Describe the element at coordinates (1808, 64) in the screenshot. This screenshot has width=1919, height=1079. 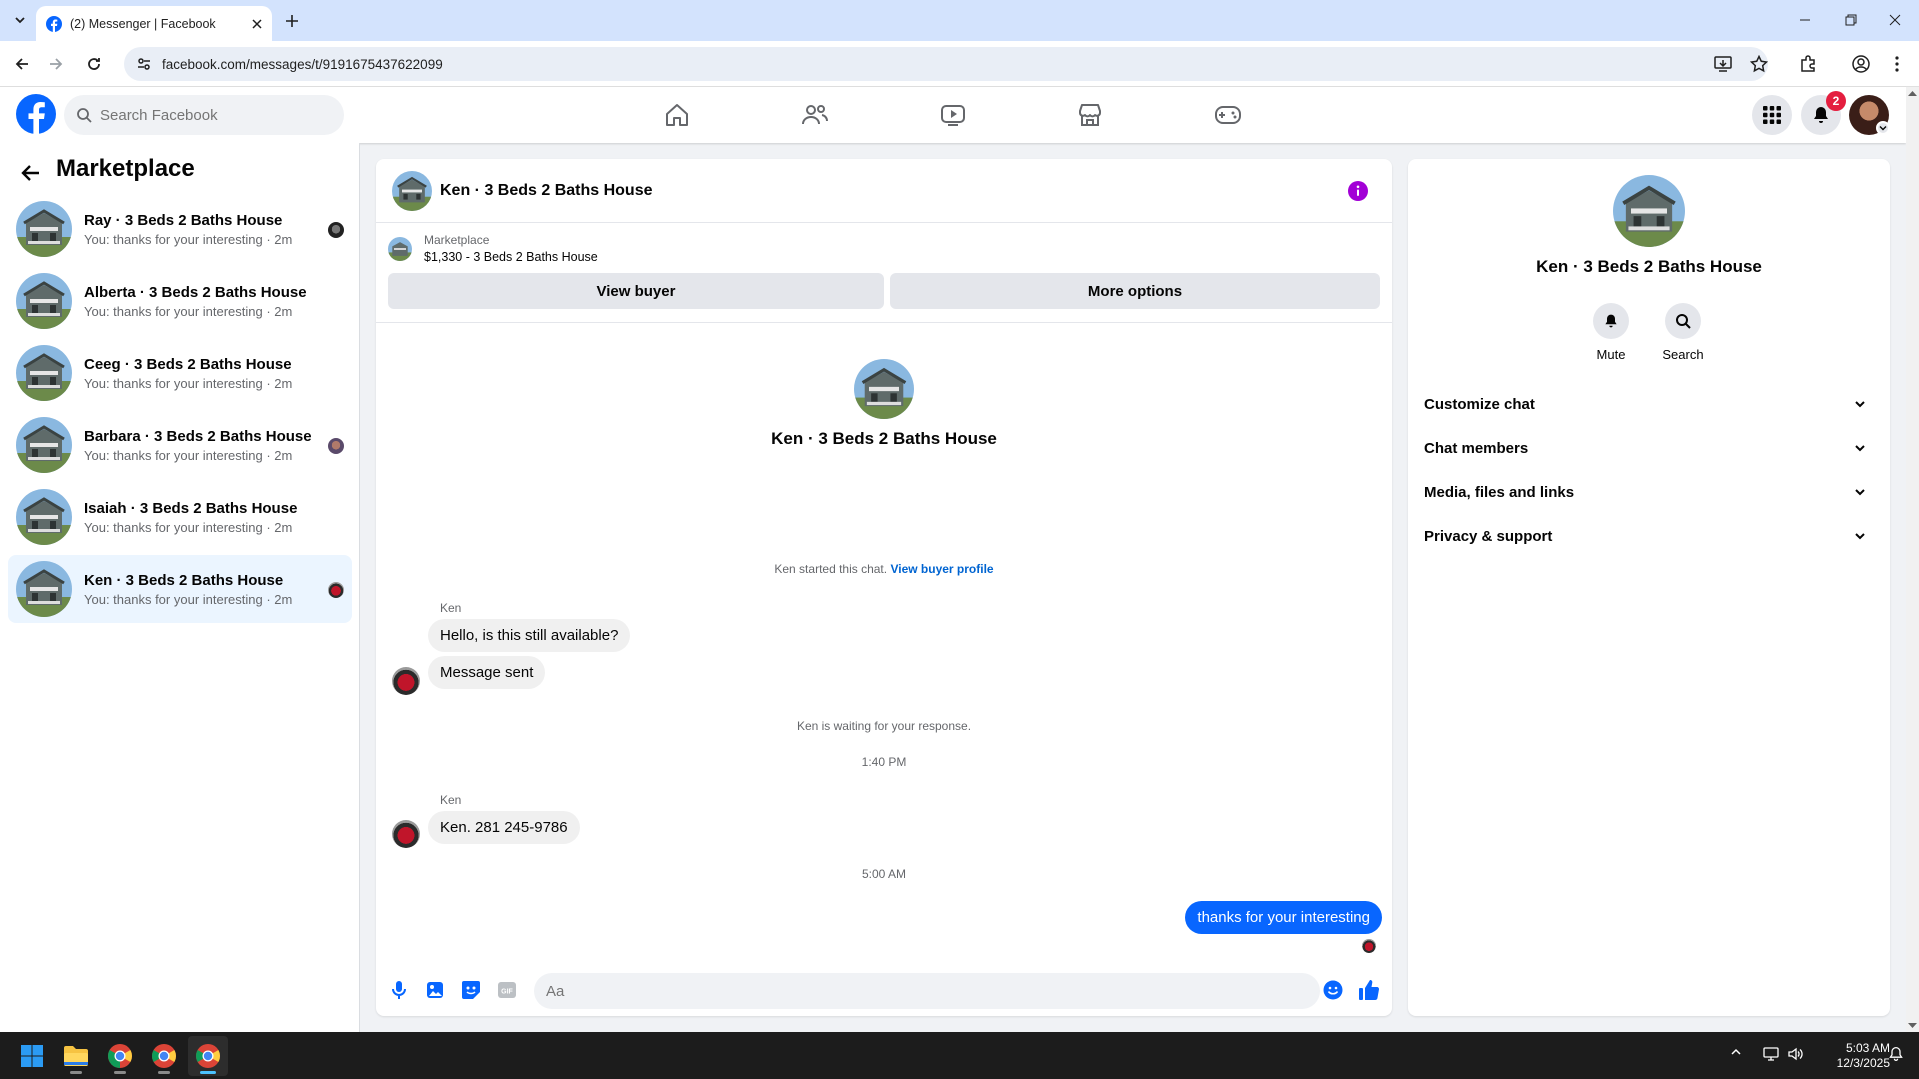
I see `extensions-button` at that location.